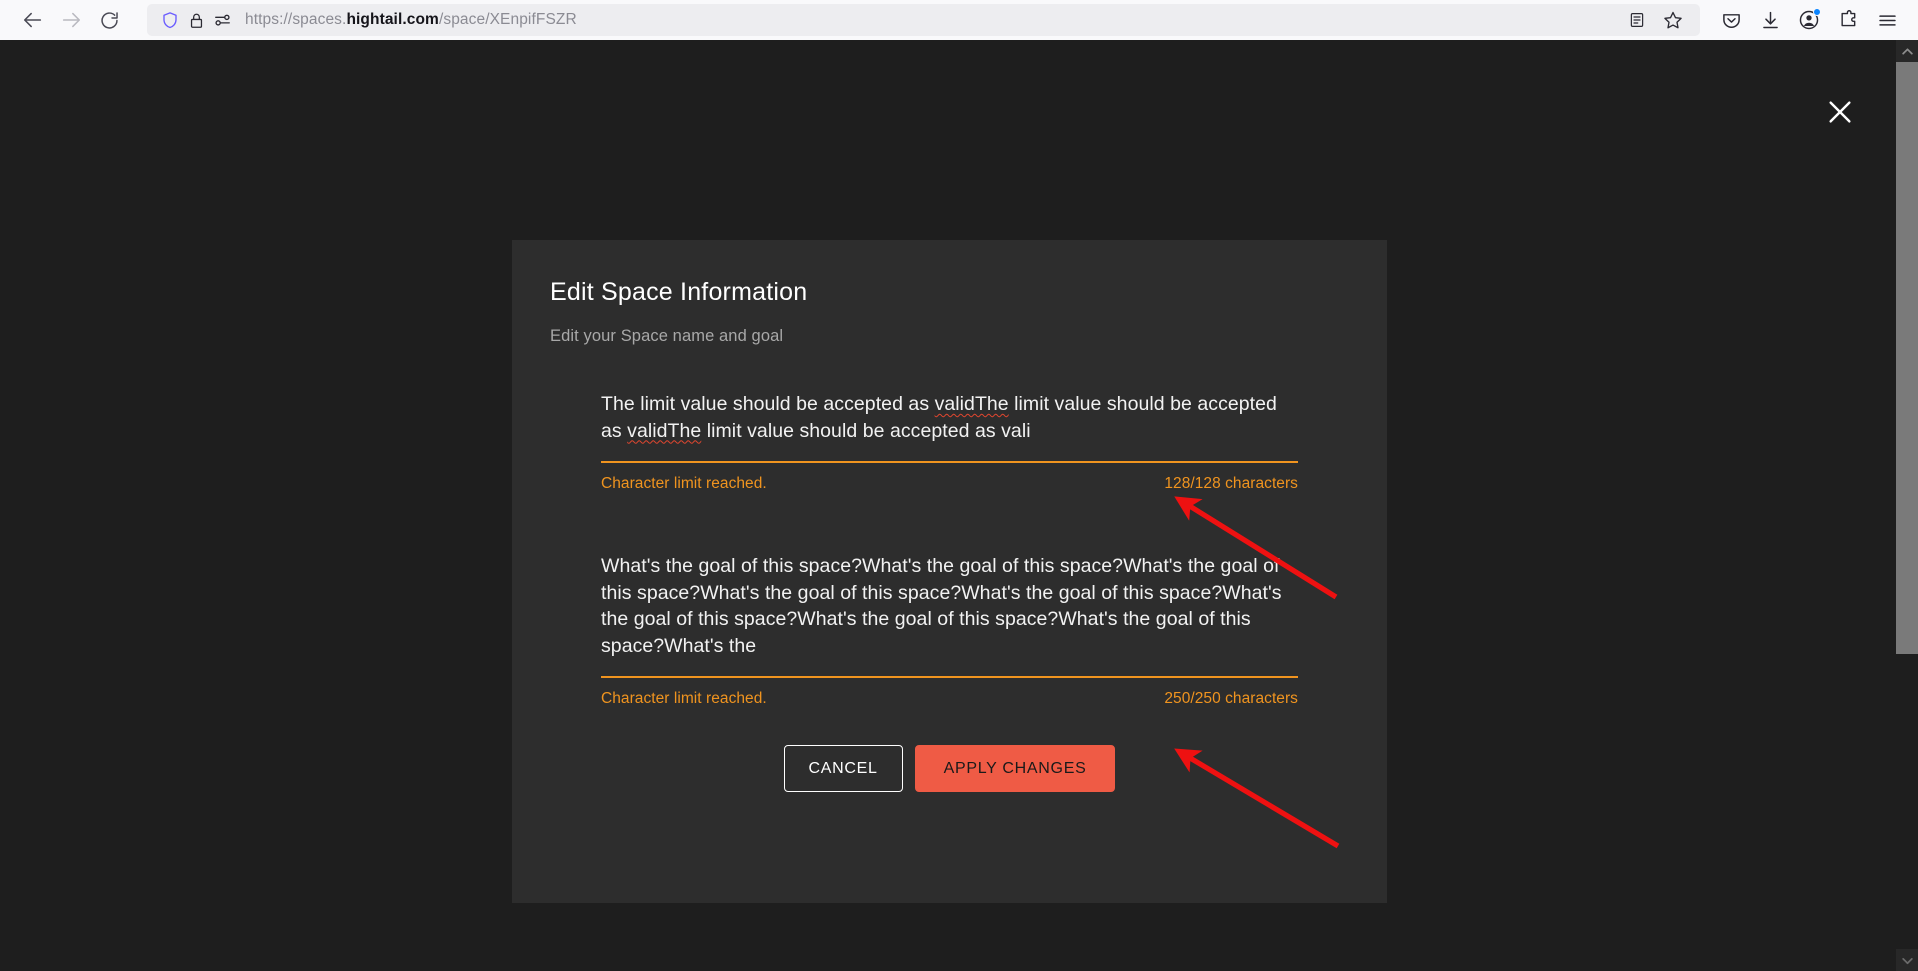 The image size is (1918, 971). Describe the element at coordinates (1817, 12) in the screenshot. I see `account-notification-badge` at that location.